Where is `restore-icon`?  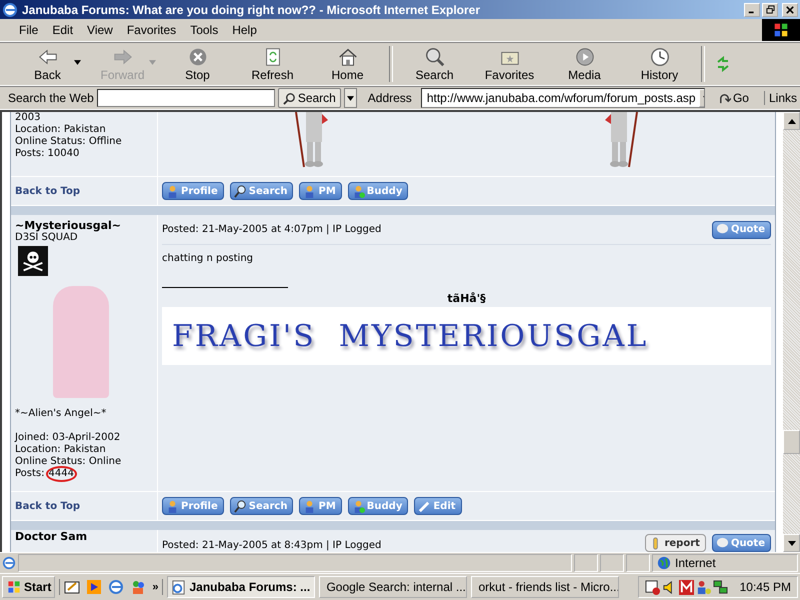
restore-icon is located at coordinates (770, 9).